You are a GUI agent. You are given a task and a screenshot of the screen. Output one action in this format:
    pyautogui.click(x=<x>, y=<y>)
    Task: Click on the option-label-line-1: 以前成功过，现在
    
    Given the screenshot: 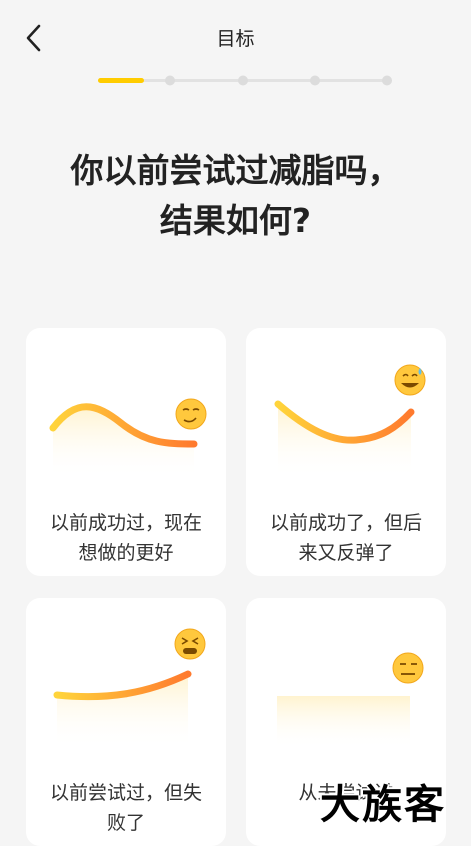 What is the action you would take?
    pyautogui.click(x=125, y=523)
    